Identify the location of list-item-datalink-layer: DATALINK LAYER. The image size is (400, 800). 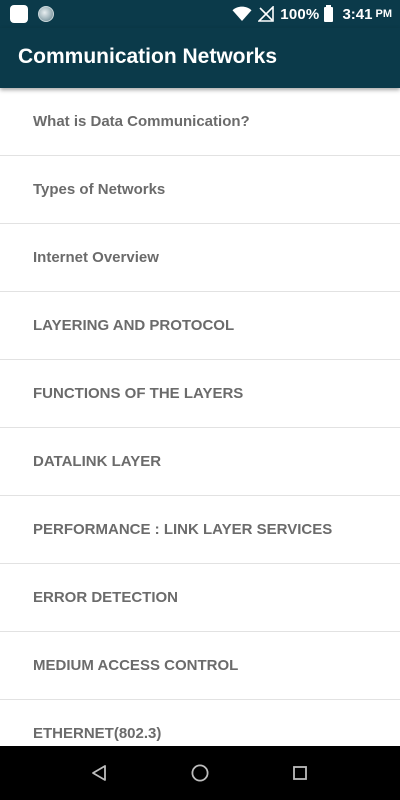
(200, 462).